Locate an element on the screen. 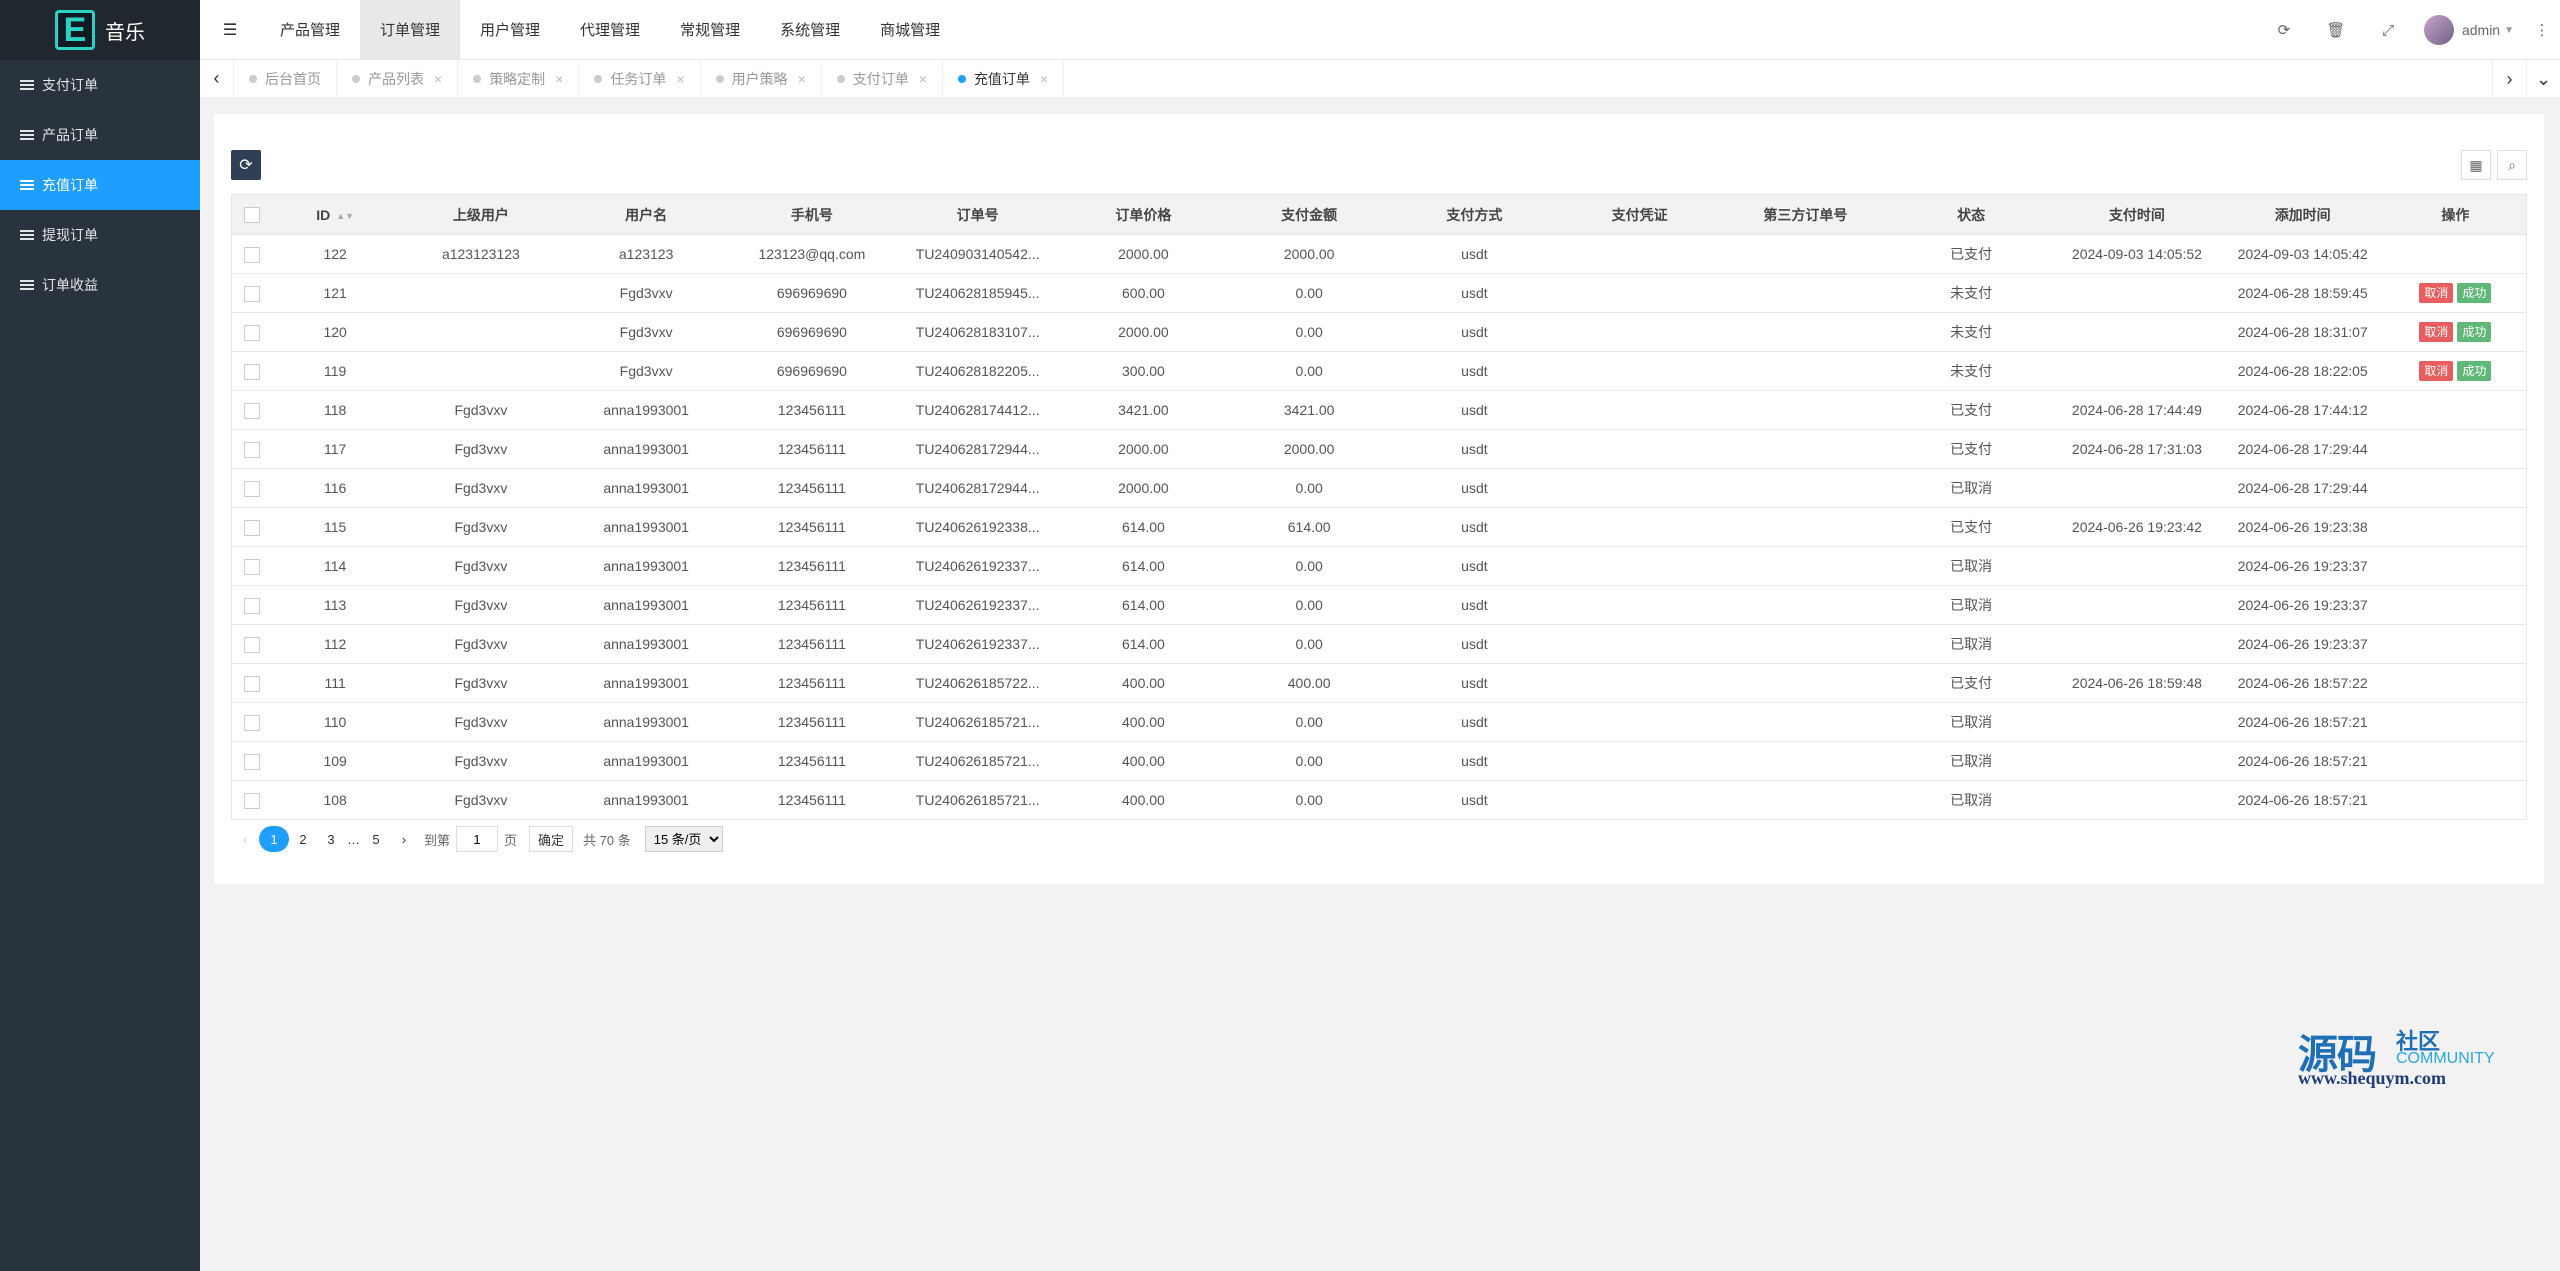 The width and height of the screenshot is (2560, 1271). cell-10: 已支付 is located at coordinates (1971, 683).